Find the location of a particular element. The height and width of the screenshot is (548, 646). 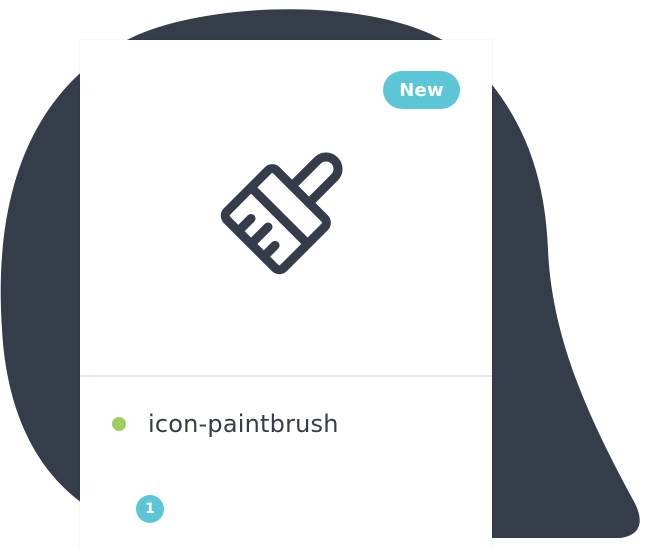

icon-name-row: icon-paintbrush is located at coordinates (225, 424).